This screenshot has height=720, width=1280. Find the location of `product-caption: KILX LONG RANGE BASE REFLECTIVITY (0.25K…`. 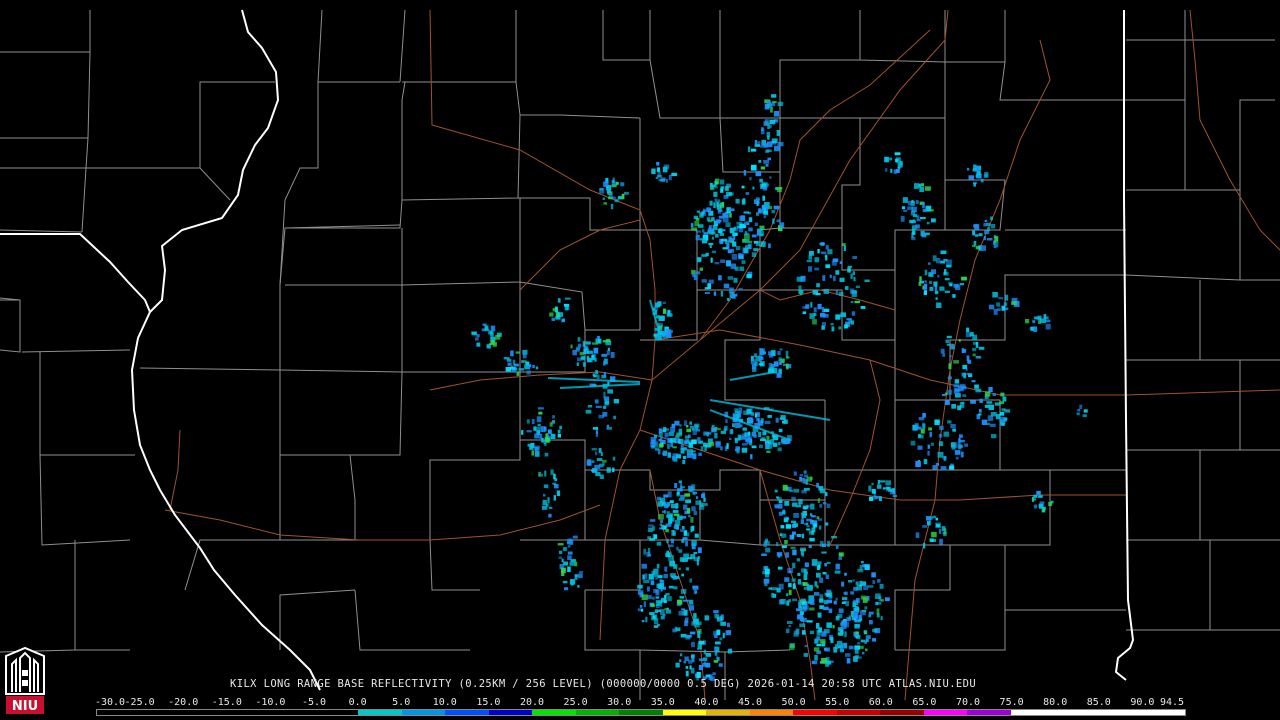

product-caption: KILX LONG RANGE BASE REFLECTIVITY (0.25K… is located at coordinates (603, 684).